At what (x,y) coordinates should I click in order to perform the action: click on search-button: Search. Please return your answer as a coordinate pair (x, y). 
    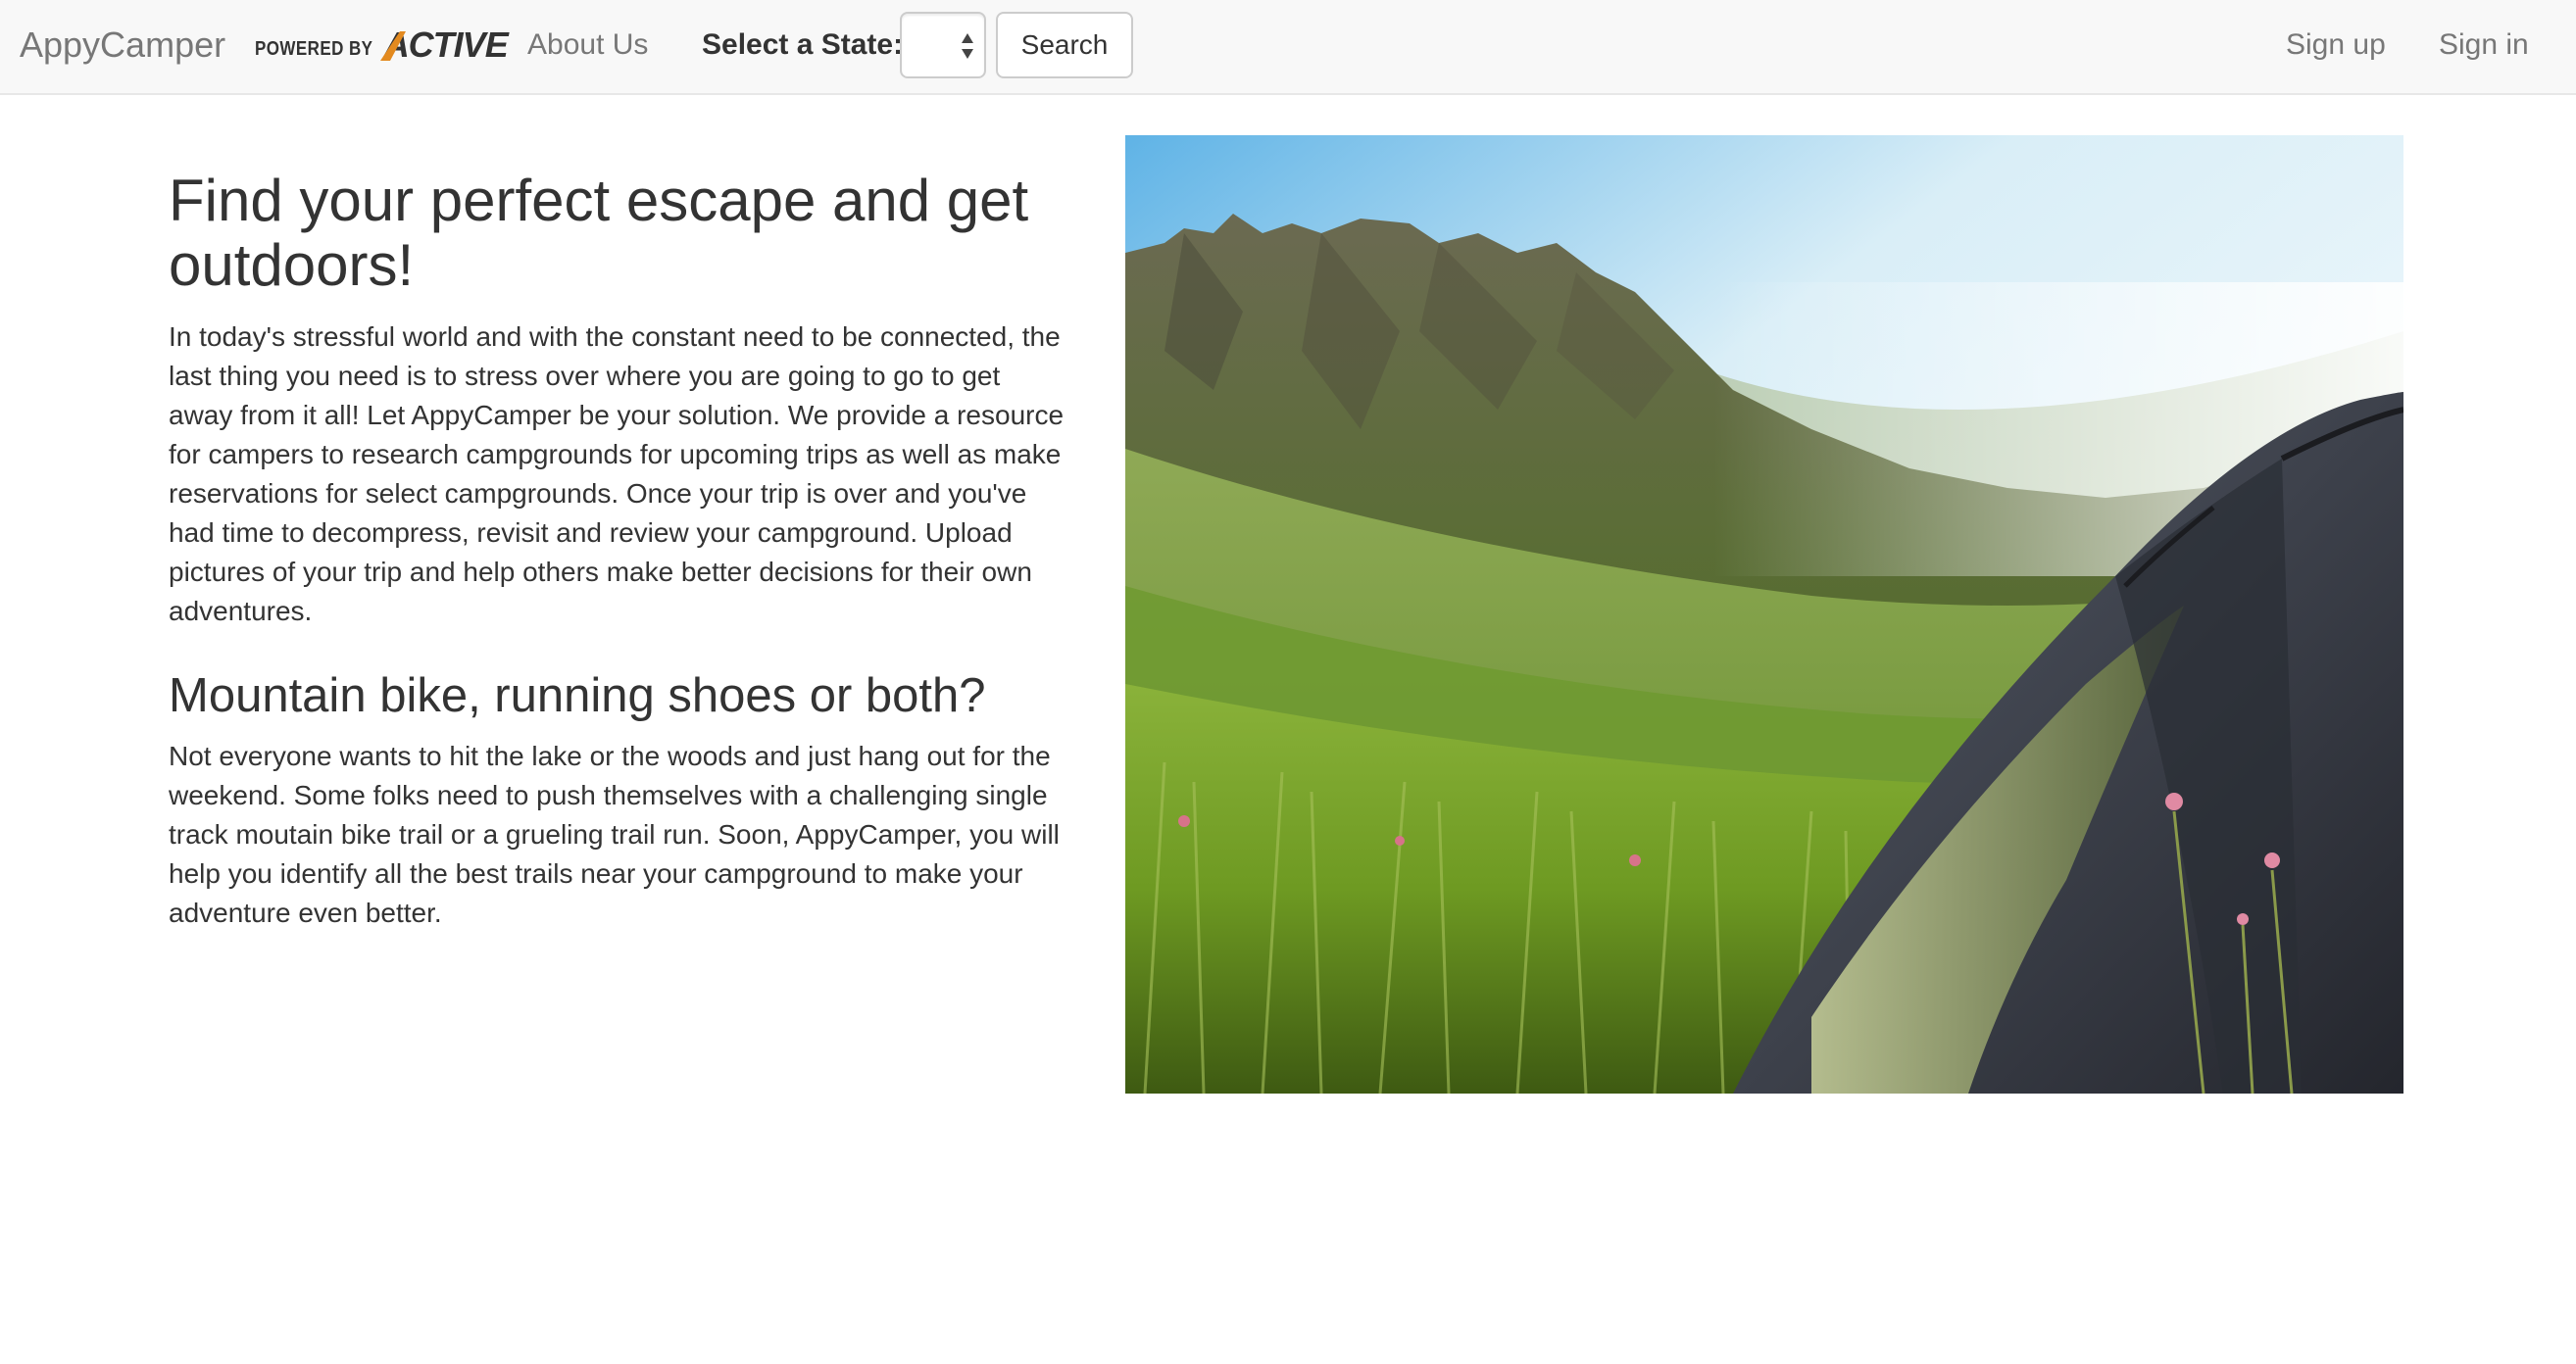
    Looking at the image, I should click on (1064, 45).